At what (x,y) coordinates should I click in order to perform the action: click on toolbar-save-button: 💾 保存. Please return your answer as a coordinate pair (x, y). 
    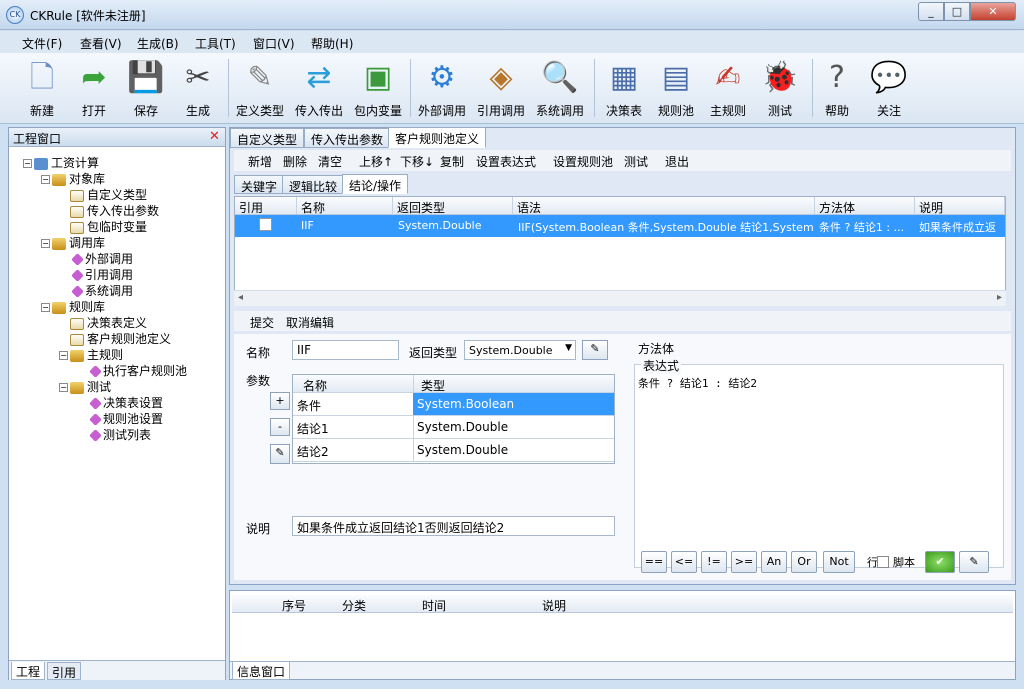
    Looking at the image, I should click on (146, 88).